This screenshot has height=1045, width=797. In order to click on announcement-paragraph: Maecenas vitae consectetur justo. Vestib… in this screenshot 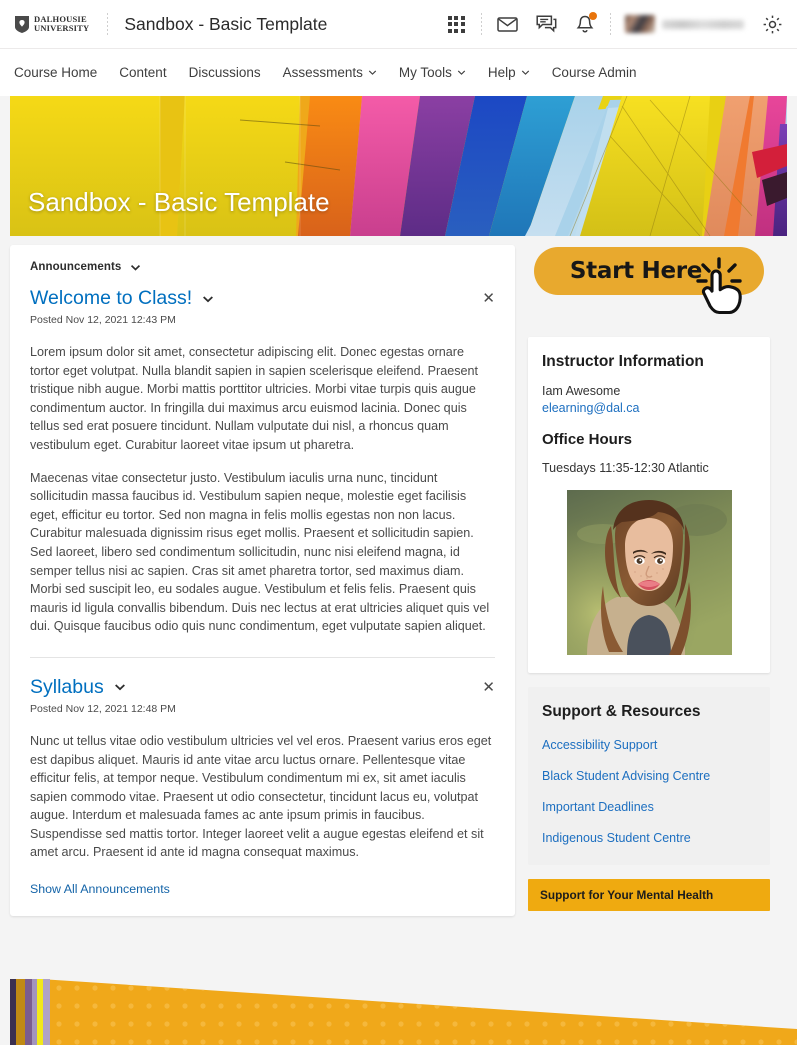, I will do `click(260, 552)`.